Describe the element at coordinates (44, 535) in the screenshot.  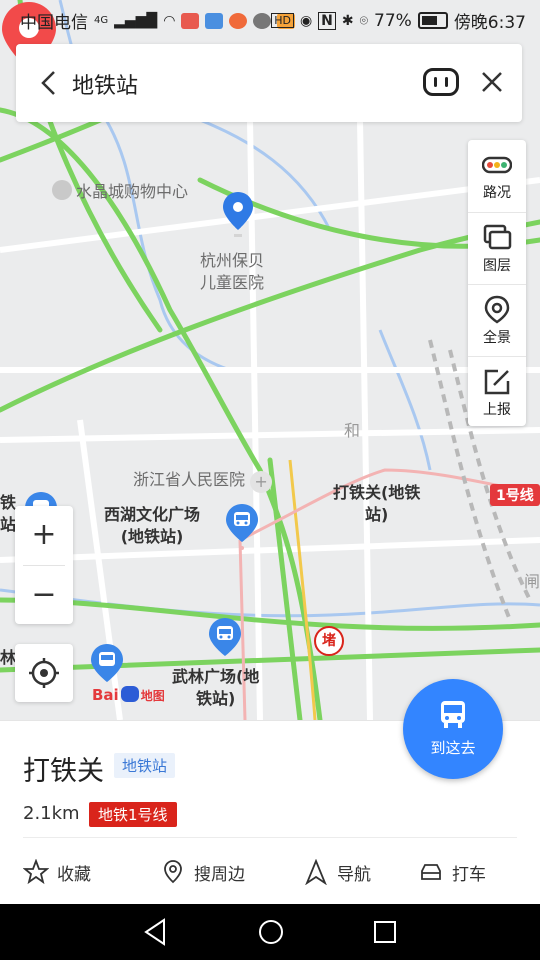
I see `zoom-in-button: +` at that location.